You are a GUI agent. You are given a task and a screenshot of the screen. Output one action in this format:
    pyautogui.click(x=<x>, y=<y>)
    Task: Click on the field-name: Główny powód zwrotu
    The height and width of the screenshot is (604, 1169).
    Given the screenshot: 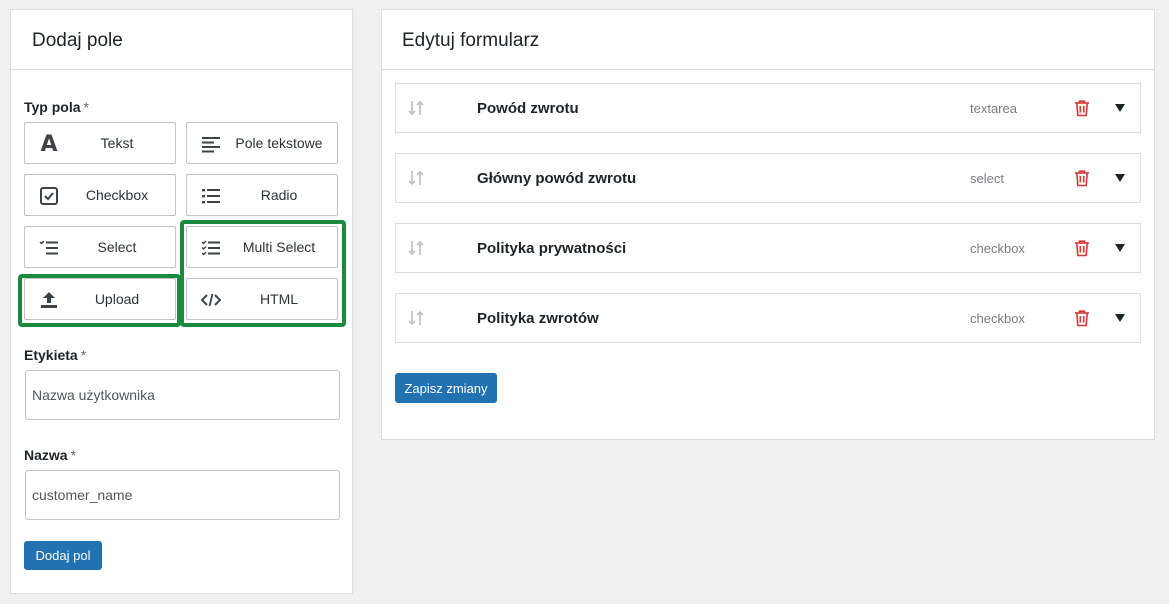 What is the action you would take?
    pyautogui.click(x=557, y=178)
    